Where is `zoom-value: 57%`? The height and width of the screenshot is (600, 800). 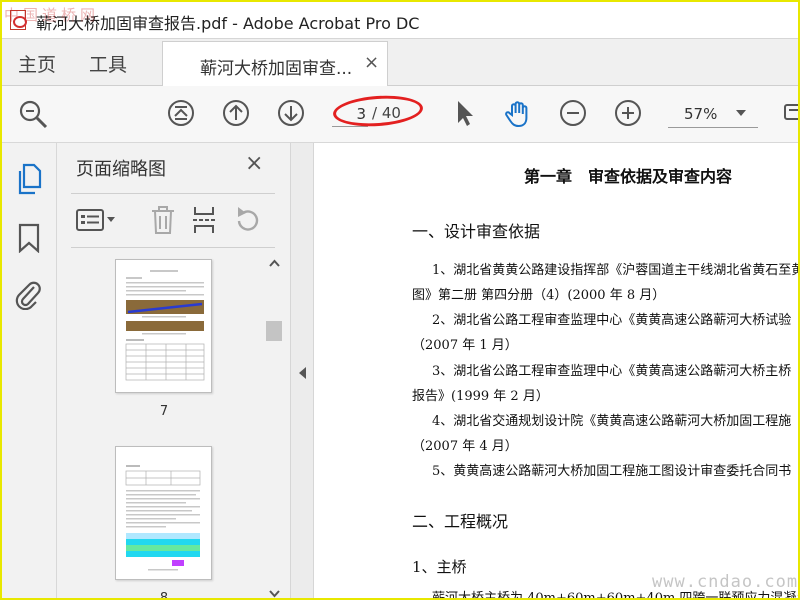
zoom-value: 57% is located at coordinates (701, 114).